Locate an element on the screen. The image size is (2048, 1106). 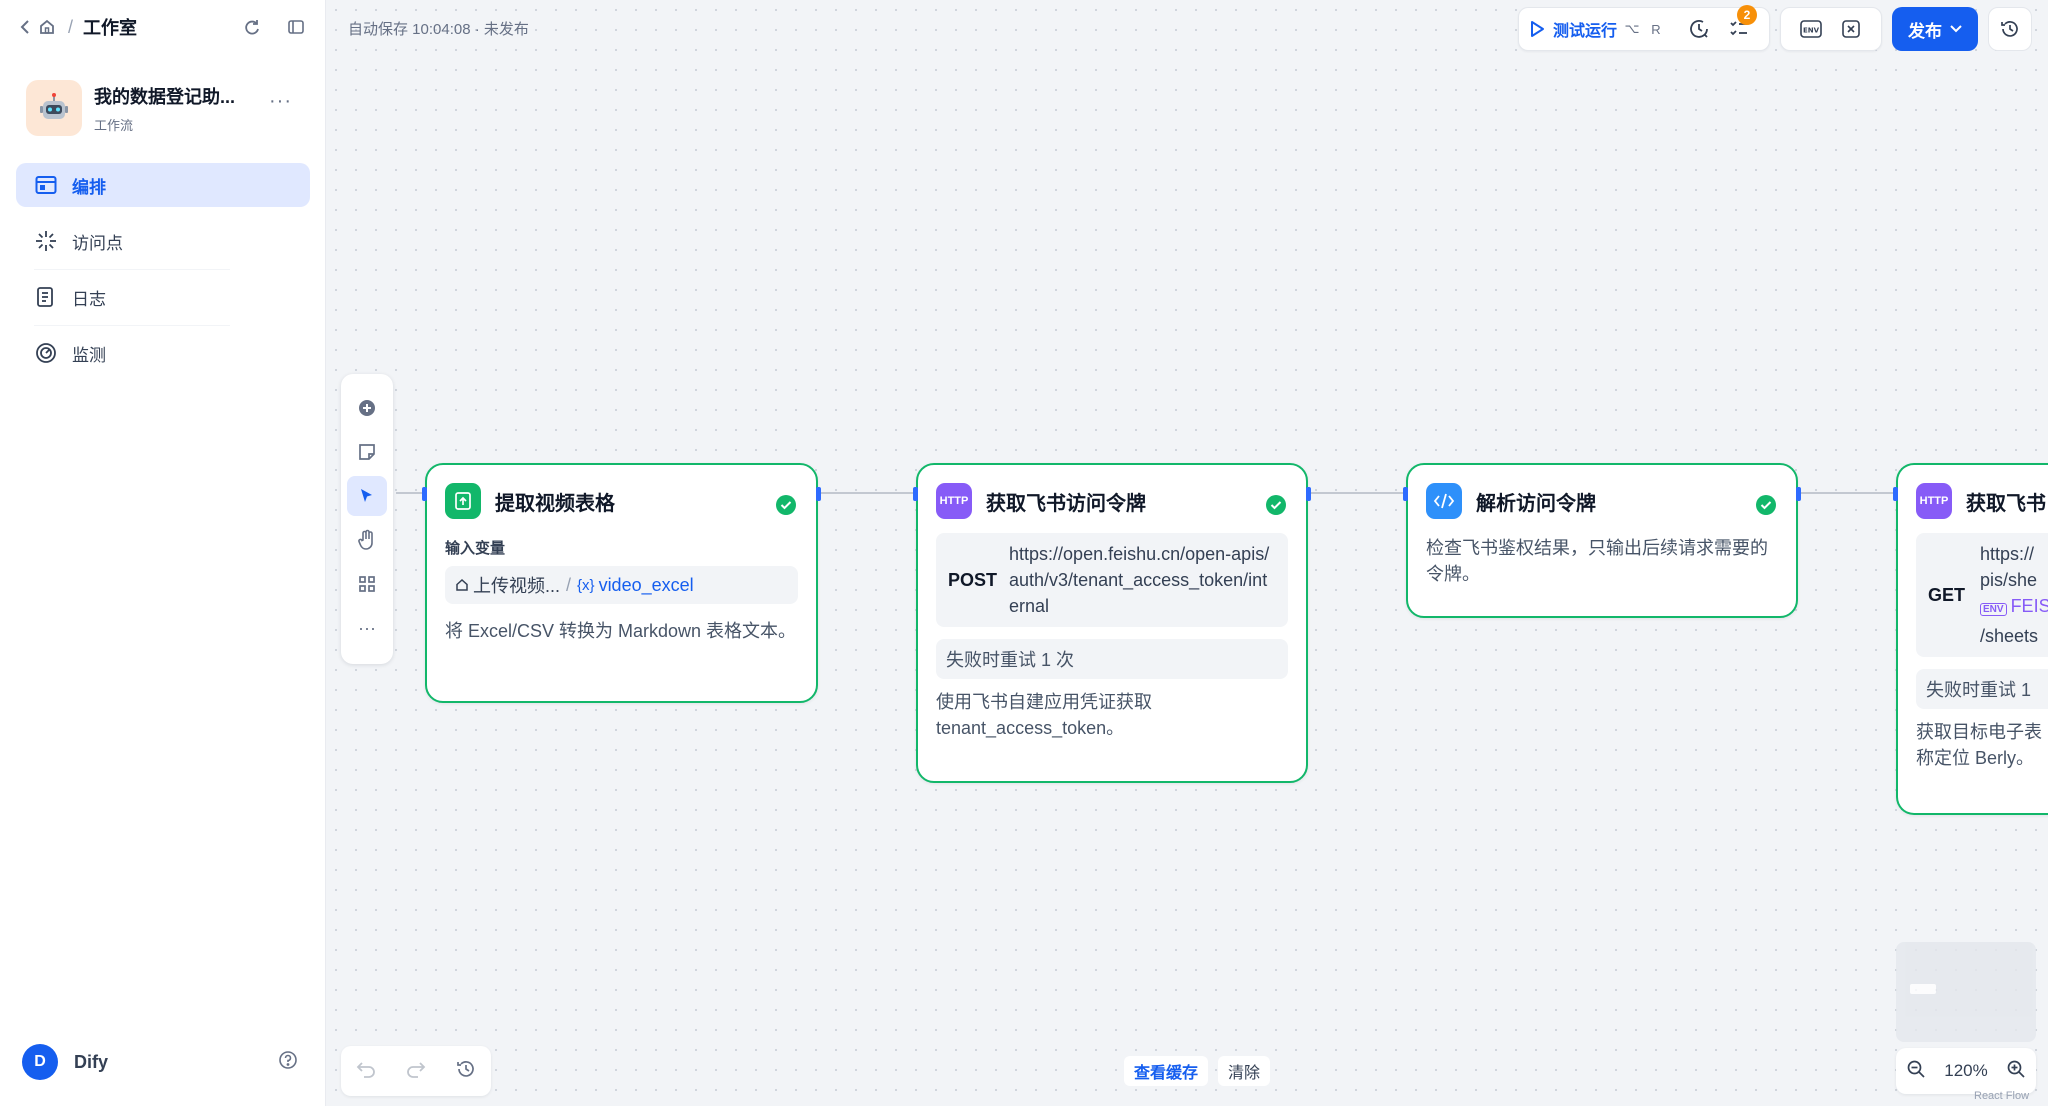
checklist-icon: 2 is located at coordinates (1739, 27).